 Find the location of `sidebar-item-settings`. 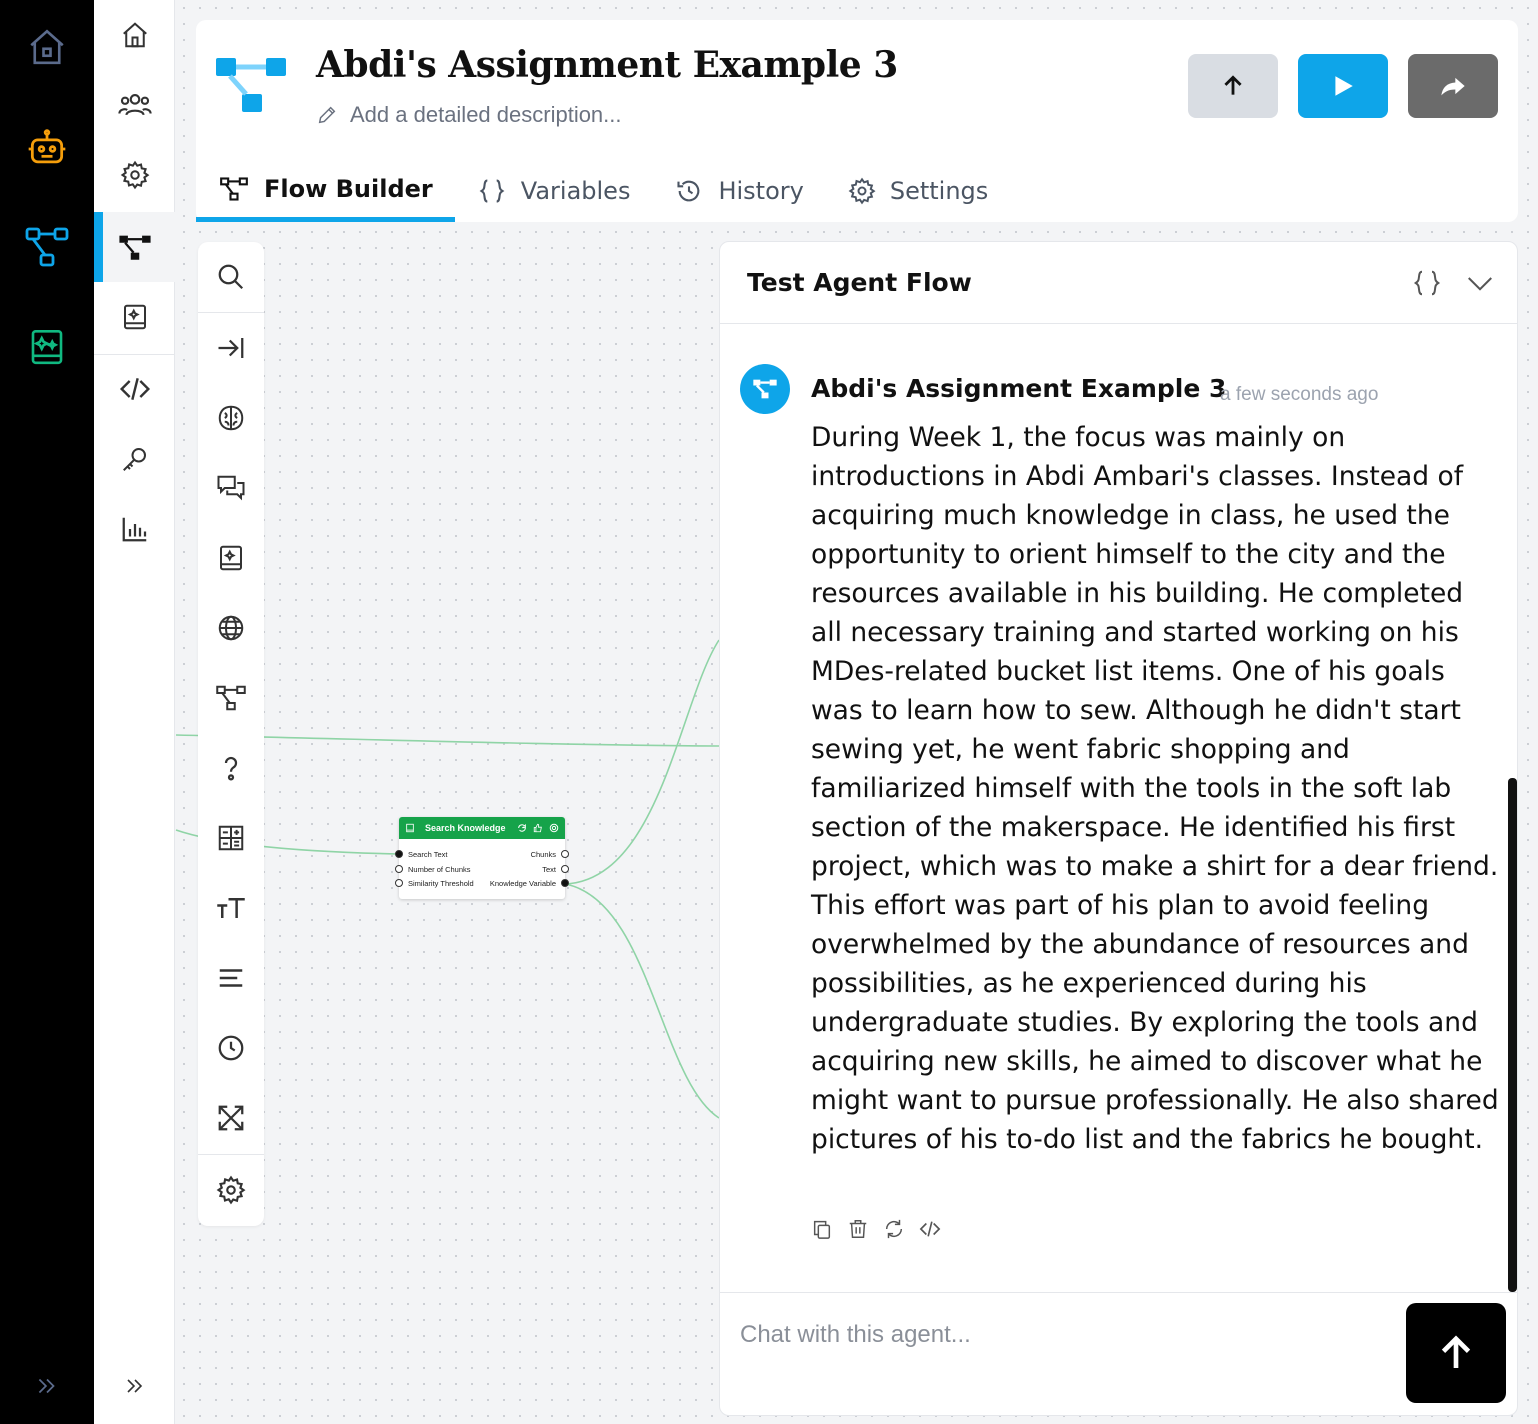

sidebar-item-settings is located at coordinates (134, 175).